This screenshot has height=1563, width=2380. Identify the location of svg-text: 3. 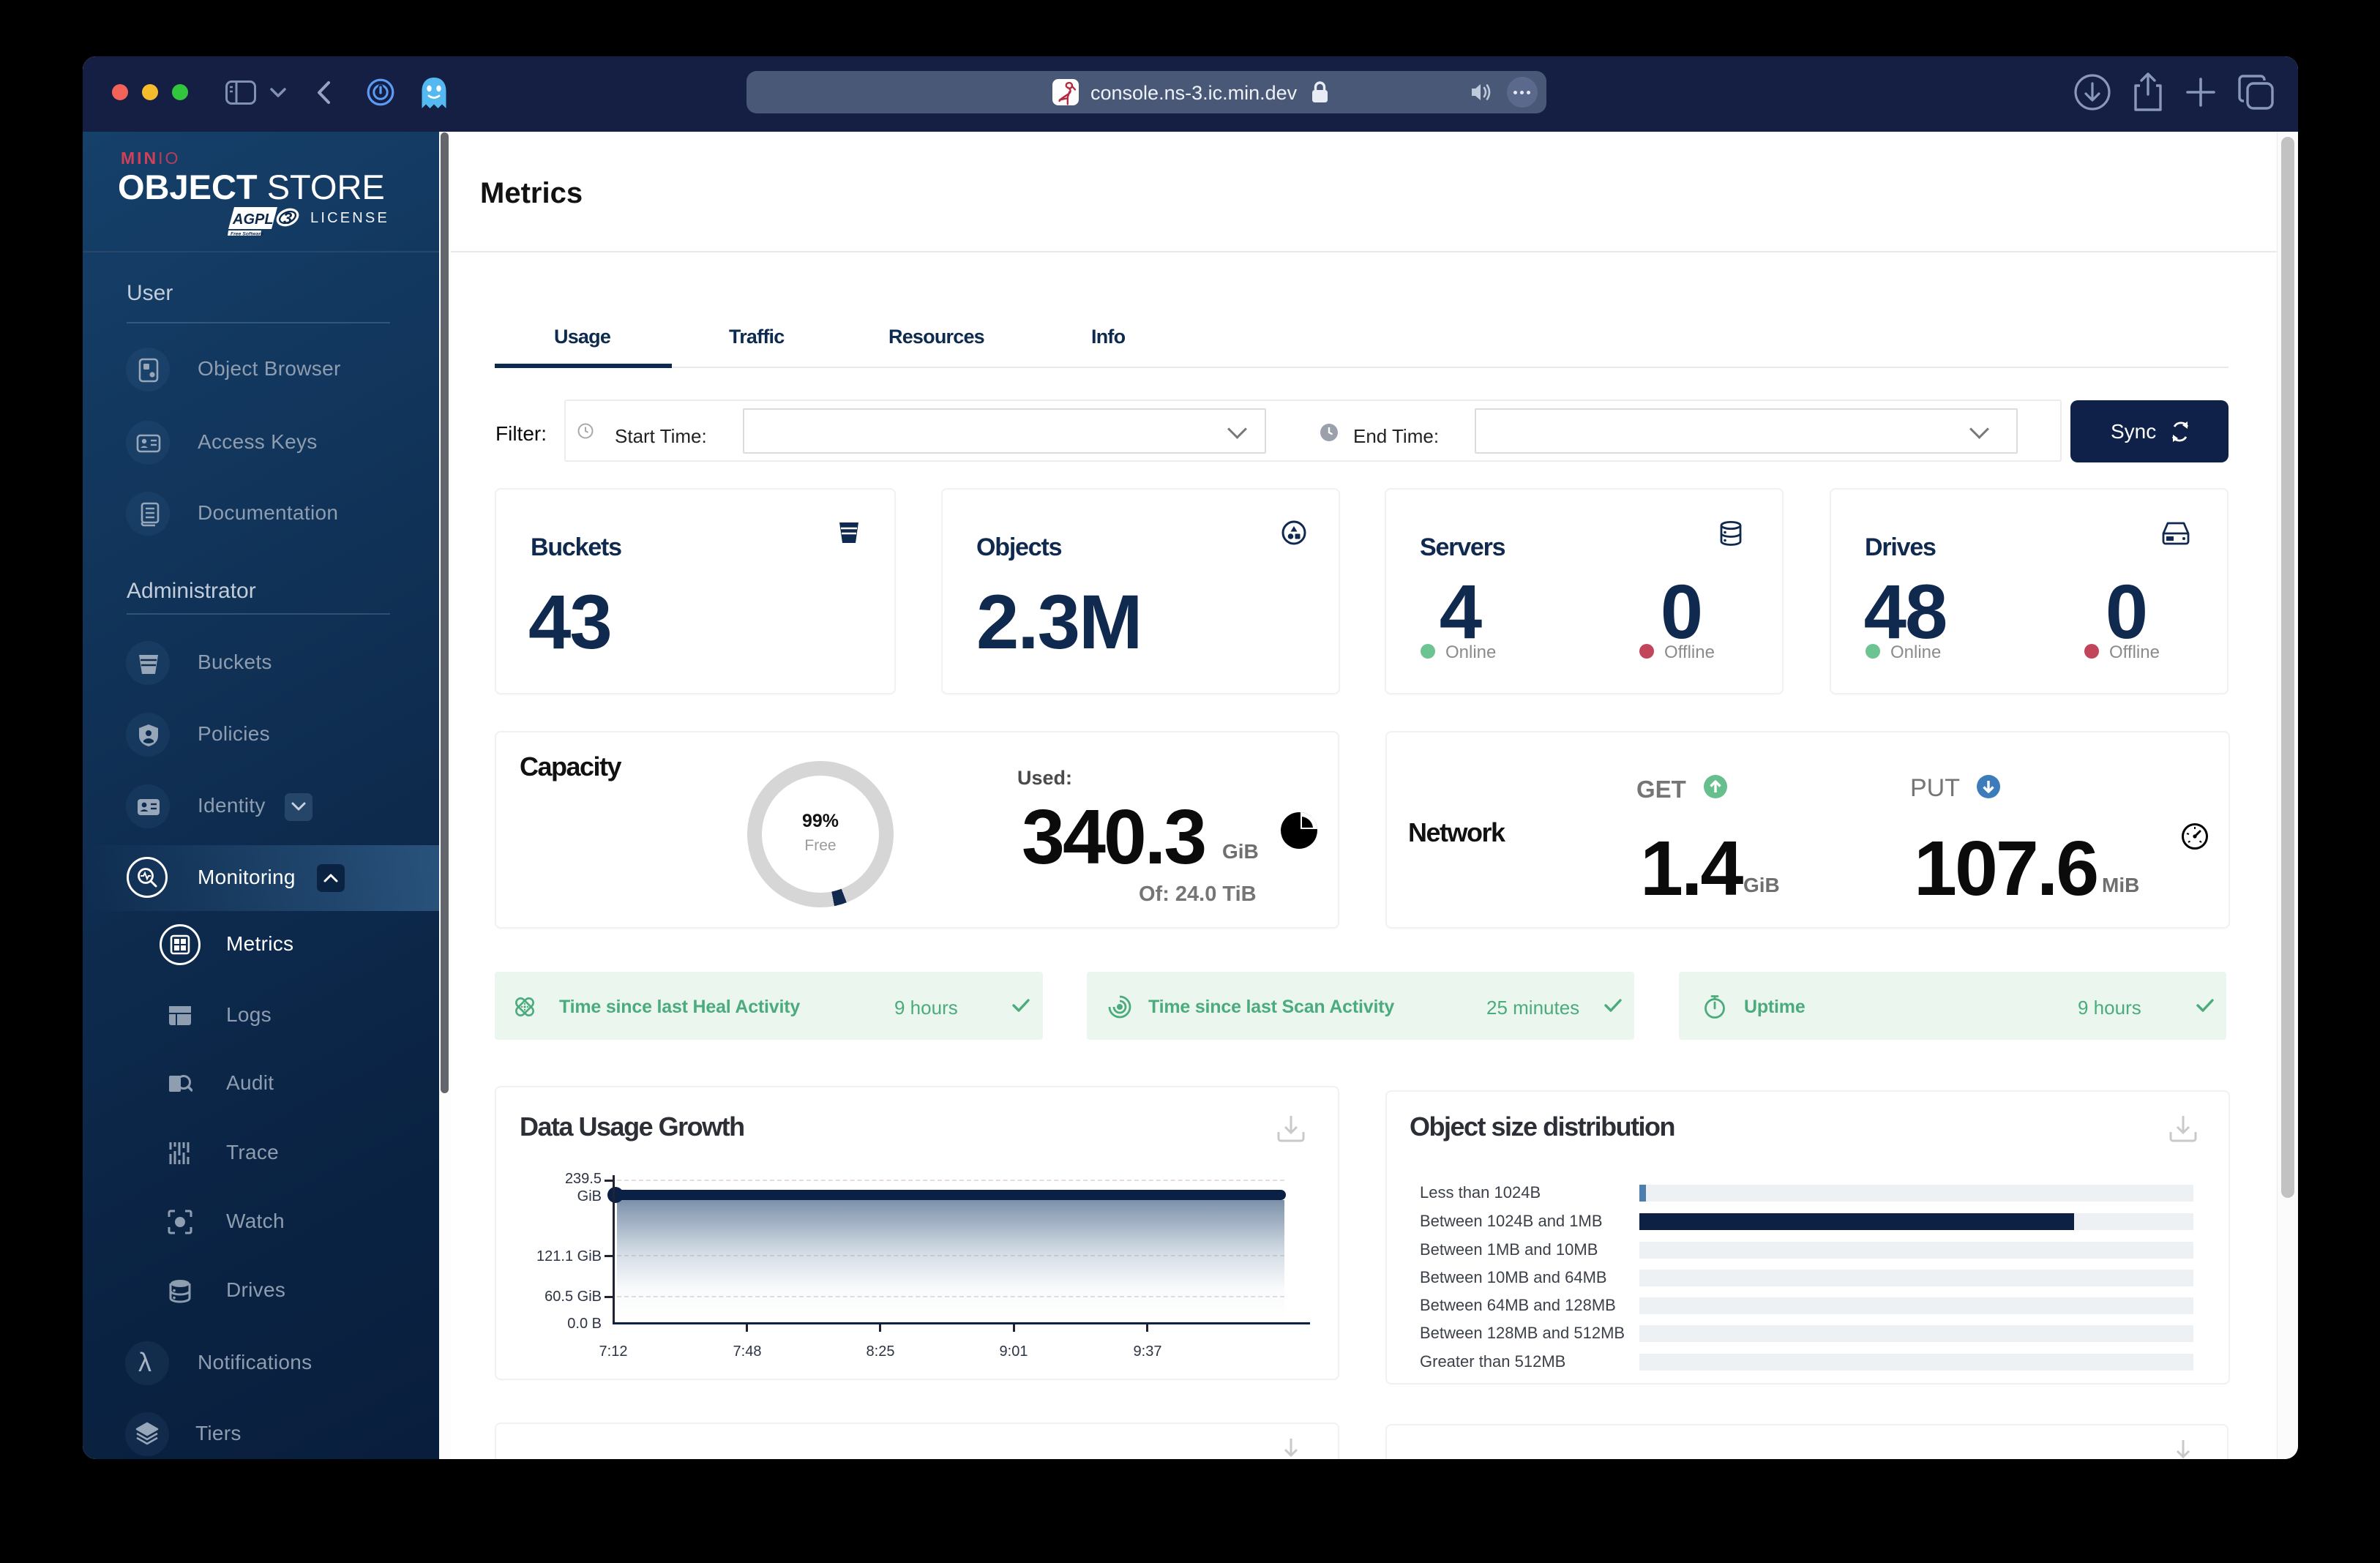
(287, 218).